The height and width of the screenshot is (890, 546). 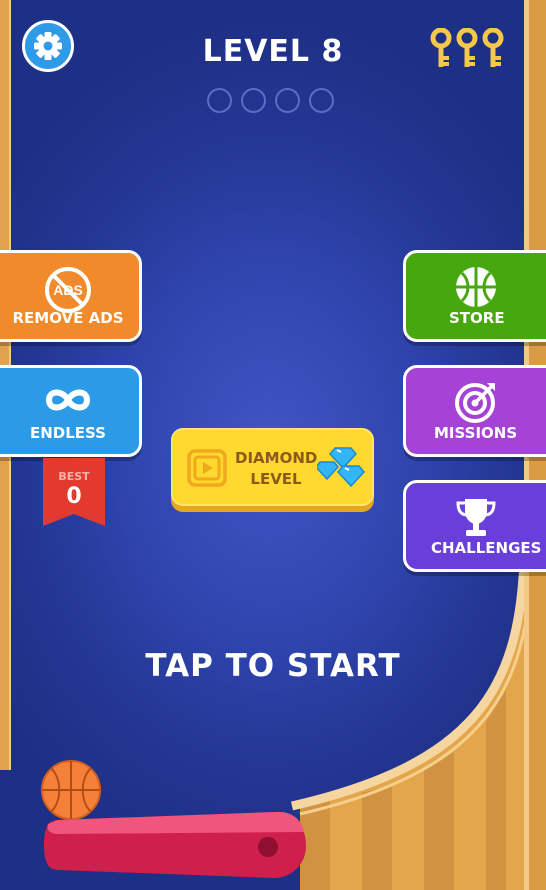 What do you see at coordinates (276, 479) in the screenshot?
I see `diamond-level-line2: LEVEL` at bounding box center [276, 479].